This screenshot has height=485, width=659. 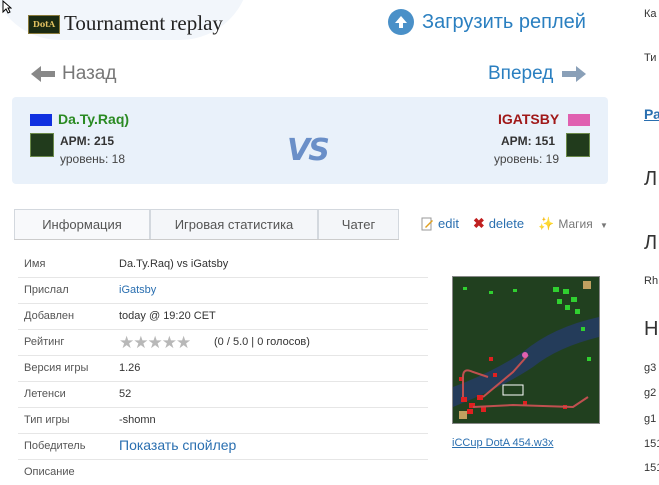 What do you see at coordinates (155, 343) in the screenshot?
I see `rating-stars: ★★★★★` at bounding box center [155, 343].